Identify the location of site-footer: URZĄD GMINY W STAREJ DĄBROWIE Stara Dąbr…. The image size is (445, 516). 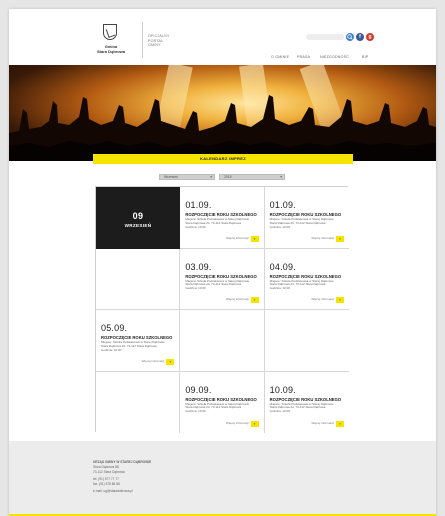
(222, 477).